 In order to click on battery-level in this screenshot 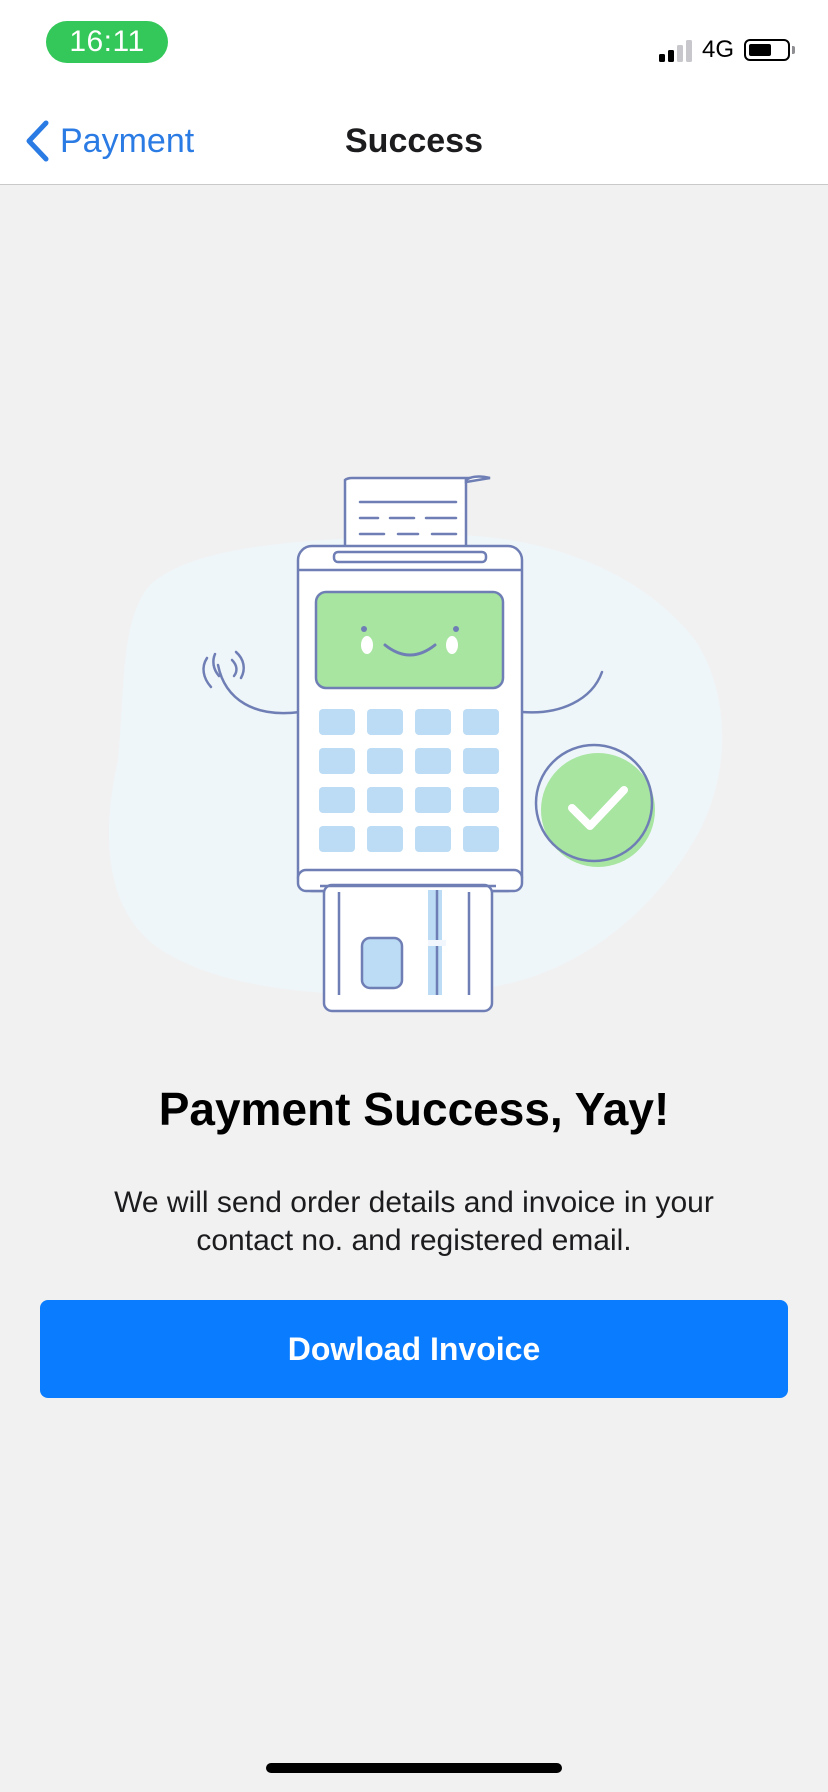, I will do `click(760, 50)`.